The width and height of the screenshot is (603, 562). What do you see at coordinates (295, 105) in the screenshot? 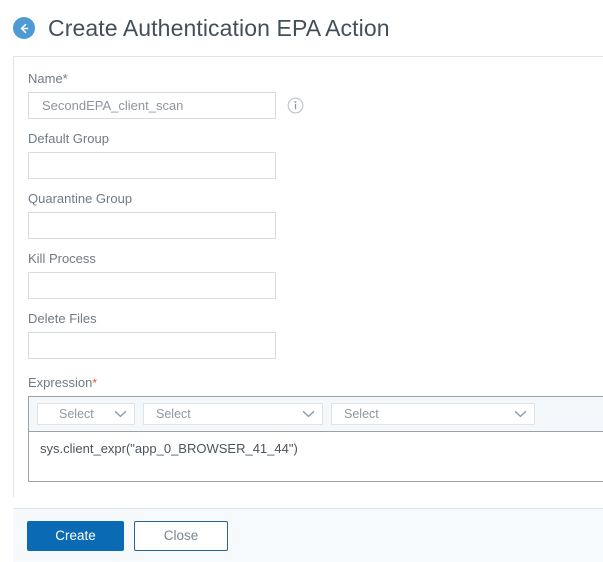
I see `info-icon` at bounding box center [295, 105].